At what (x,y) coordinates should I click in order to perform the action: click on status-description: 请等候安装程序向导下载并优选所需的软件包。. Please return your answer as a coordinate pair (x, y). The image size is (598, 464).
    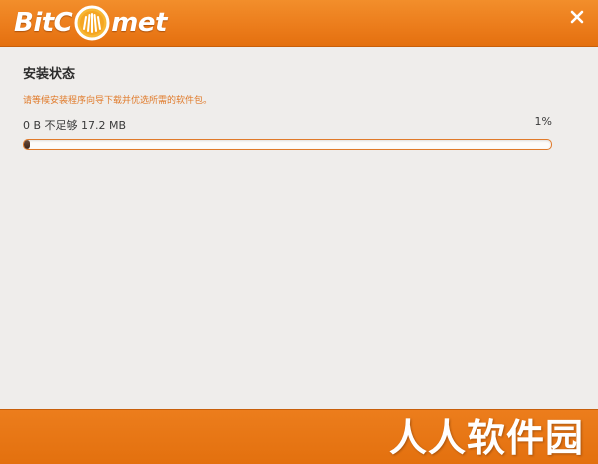
    Looking at the image, I should click on (118, 101).